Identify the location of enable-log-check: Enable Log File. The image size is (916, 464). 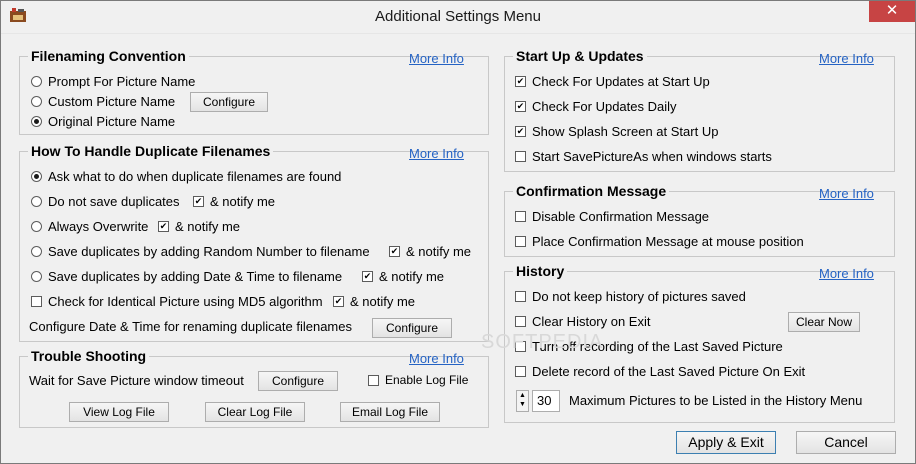
(418, 380).